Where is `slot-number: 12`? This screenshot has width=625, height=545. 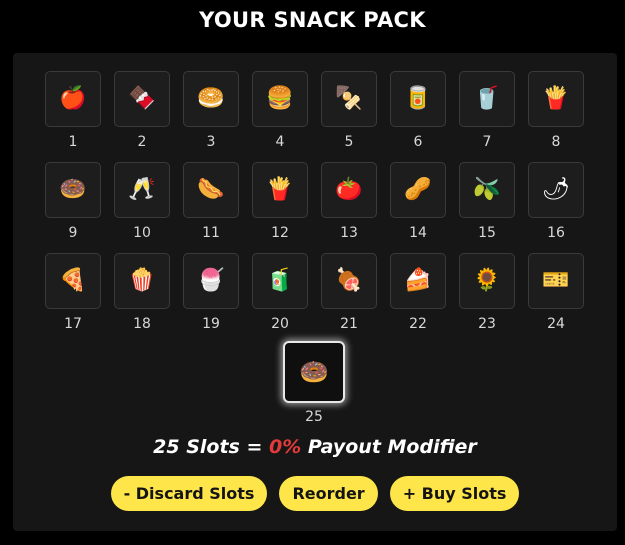
slot-number: 12 is located at coordinates (280, 233).